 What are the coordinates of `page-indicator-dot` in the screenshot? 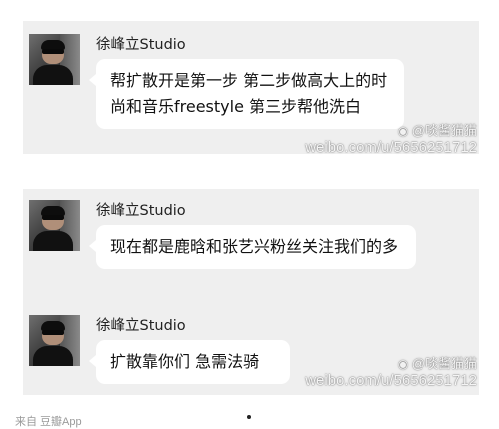 It's located at (249, 417).